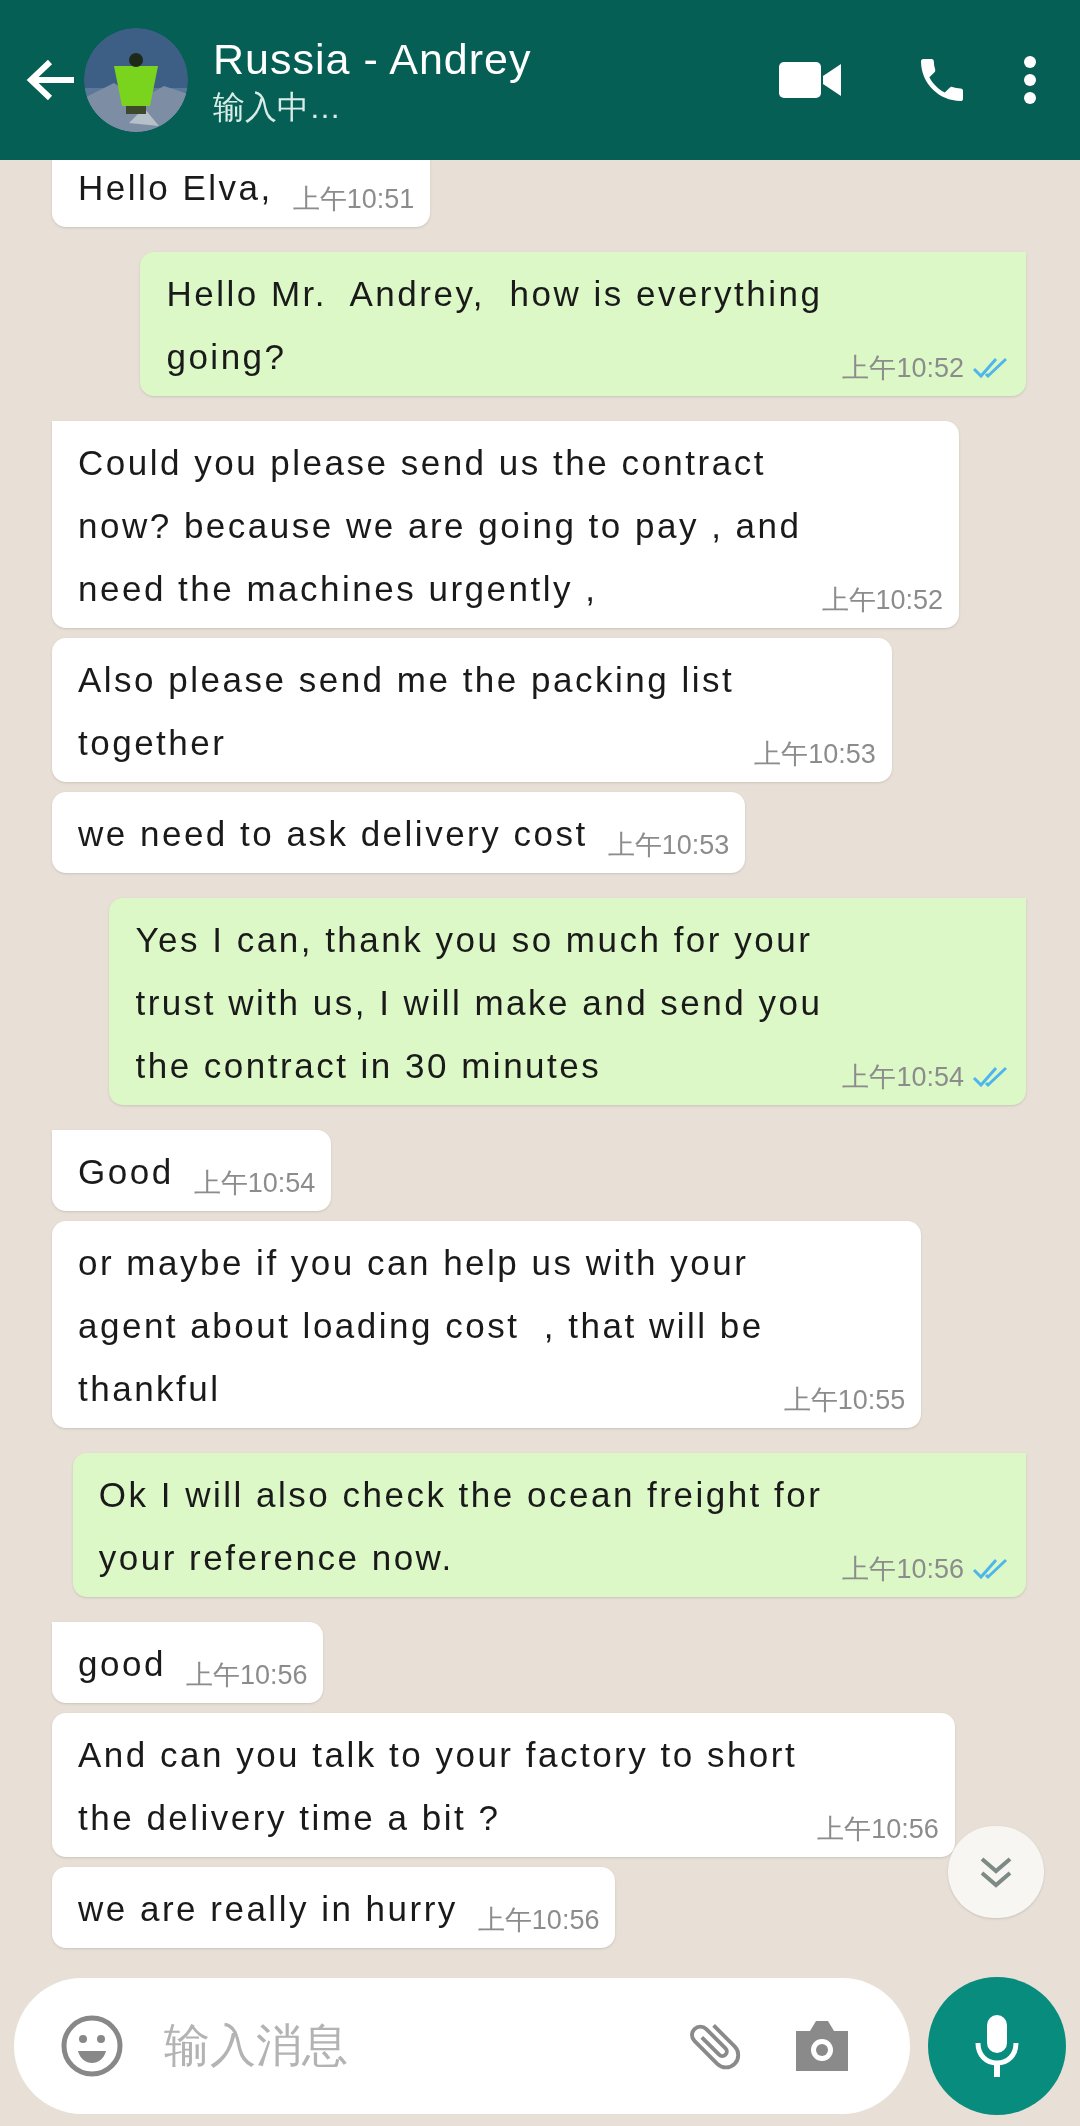 This screenshot has width=1080, height=2126. I want to click on message-text: Also please send me the packing list together, so click(406, 711).